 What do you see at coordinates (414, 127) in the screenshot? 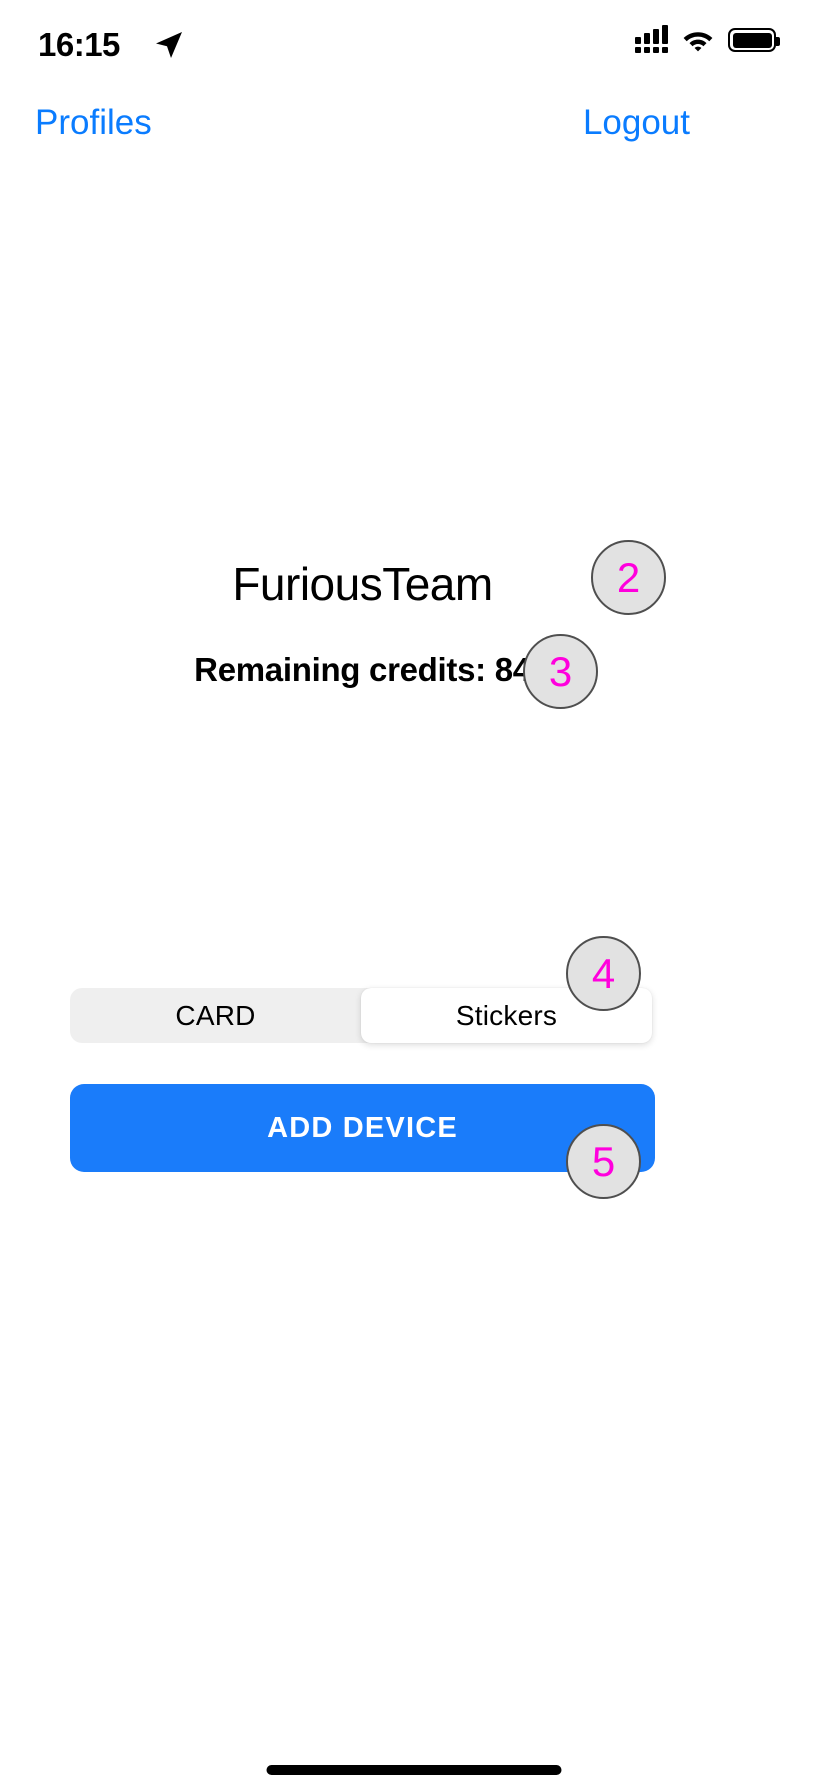
I see `nav-bar: Profiles Logout` at bounding box center [414, 127].